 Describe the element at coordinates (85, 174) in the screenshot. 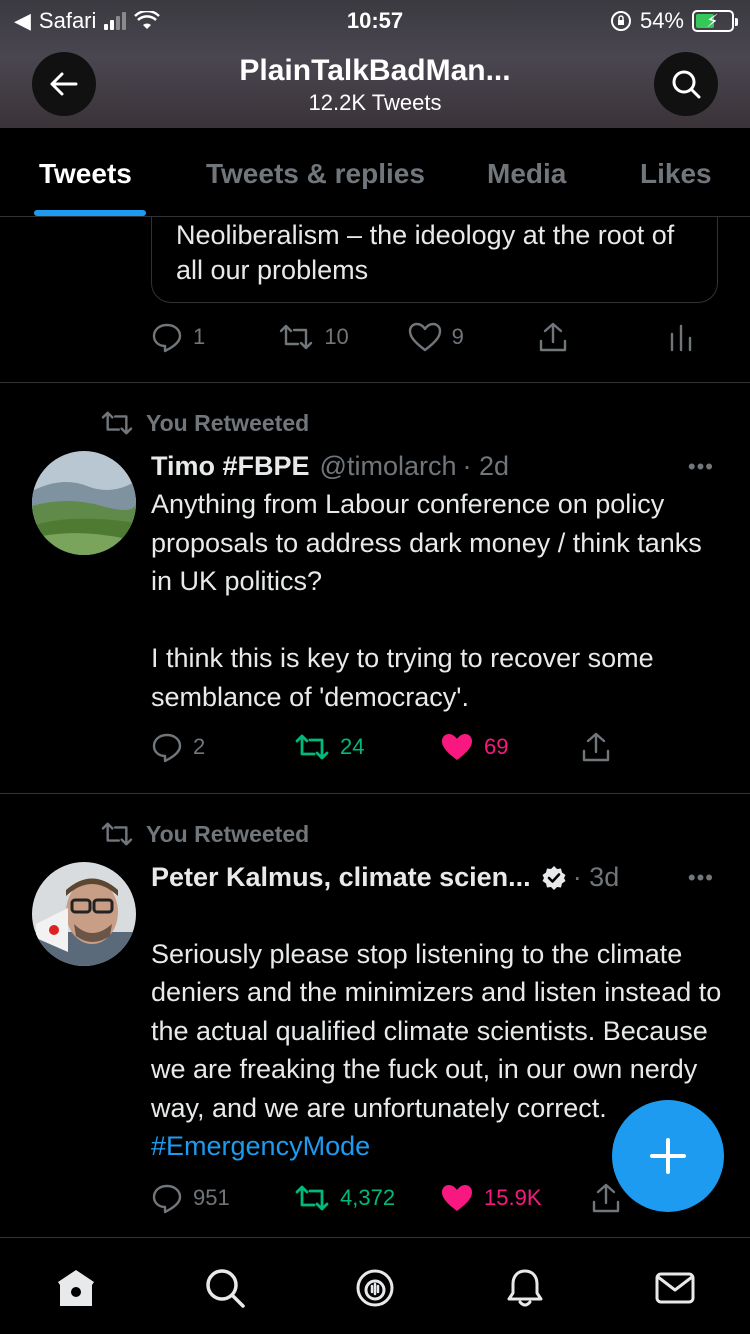

I see `tab-tweets: Tweets` at that location.